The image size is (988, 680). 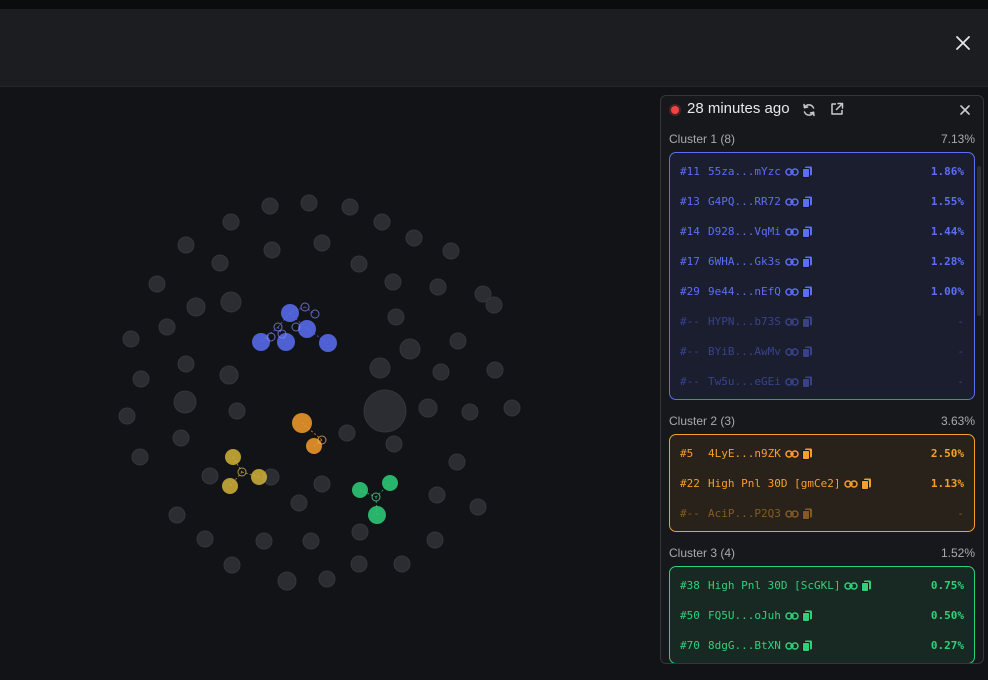 What do you see at coordinates (822, 171) in the screenshot?
I see `holder-row: #11 55za...mYzc 1.86%` at bounding box center [822, 171].